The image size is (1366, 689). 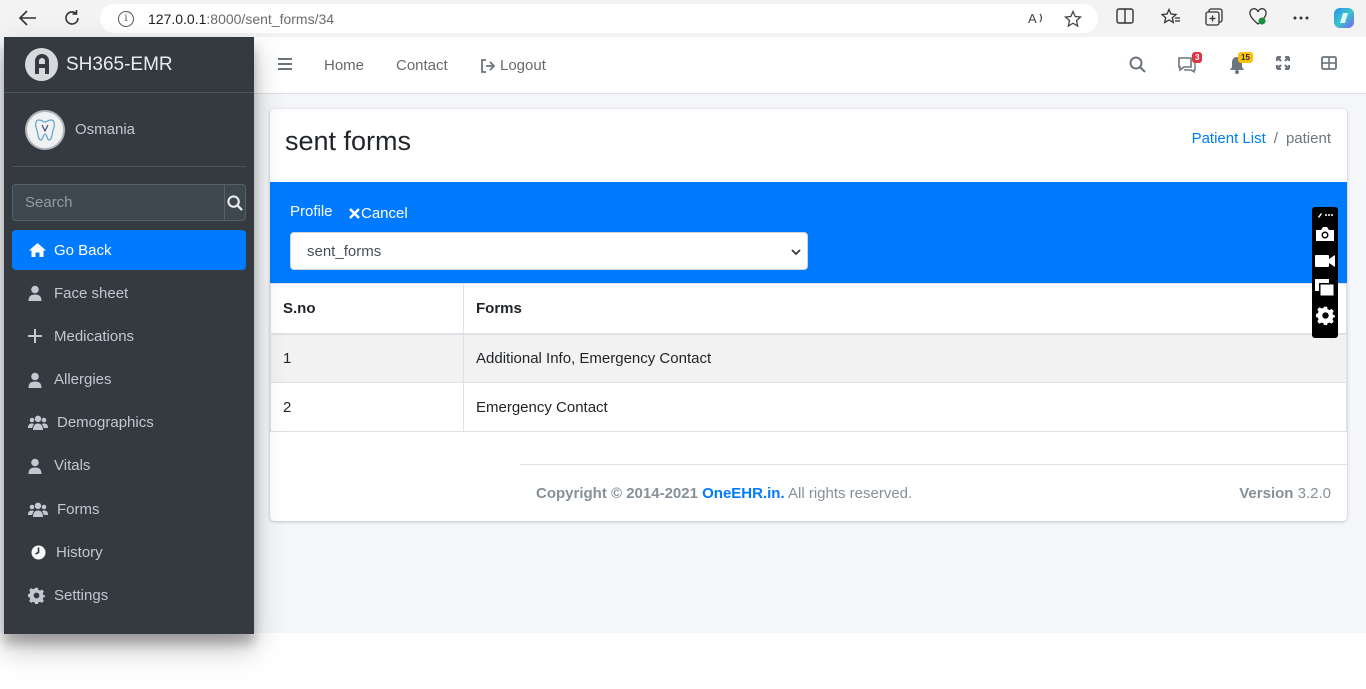 What do you see at coordinates (81, 595) in the screenshot?
I see `sidebar-item-label: Settings` at bounding box center [81, 595].